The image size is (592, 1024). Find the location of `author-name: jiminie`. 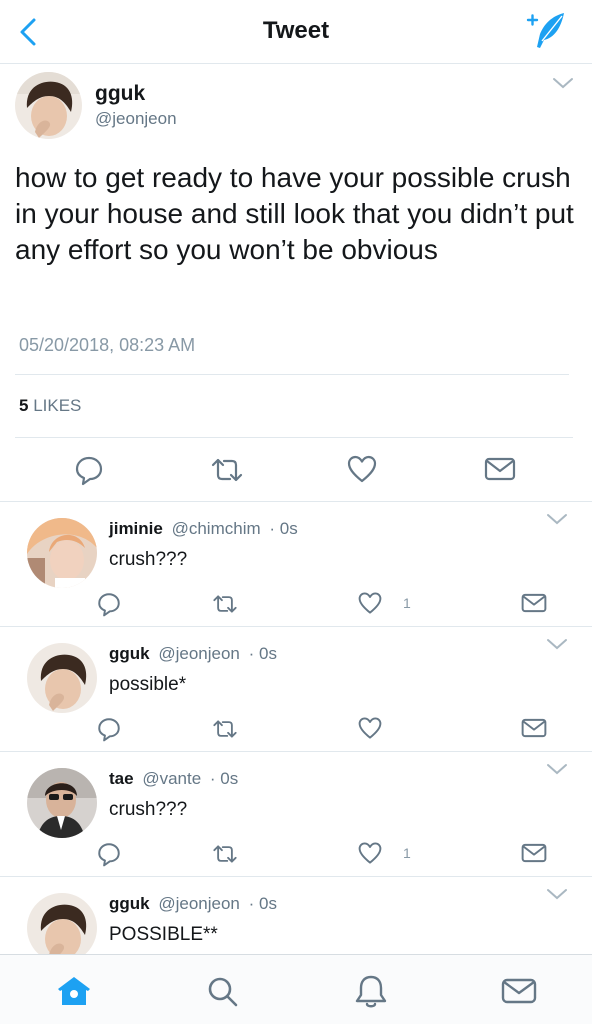

author-name: jiminie is located at coordinates (136, 528).